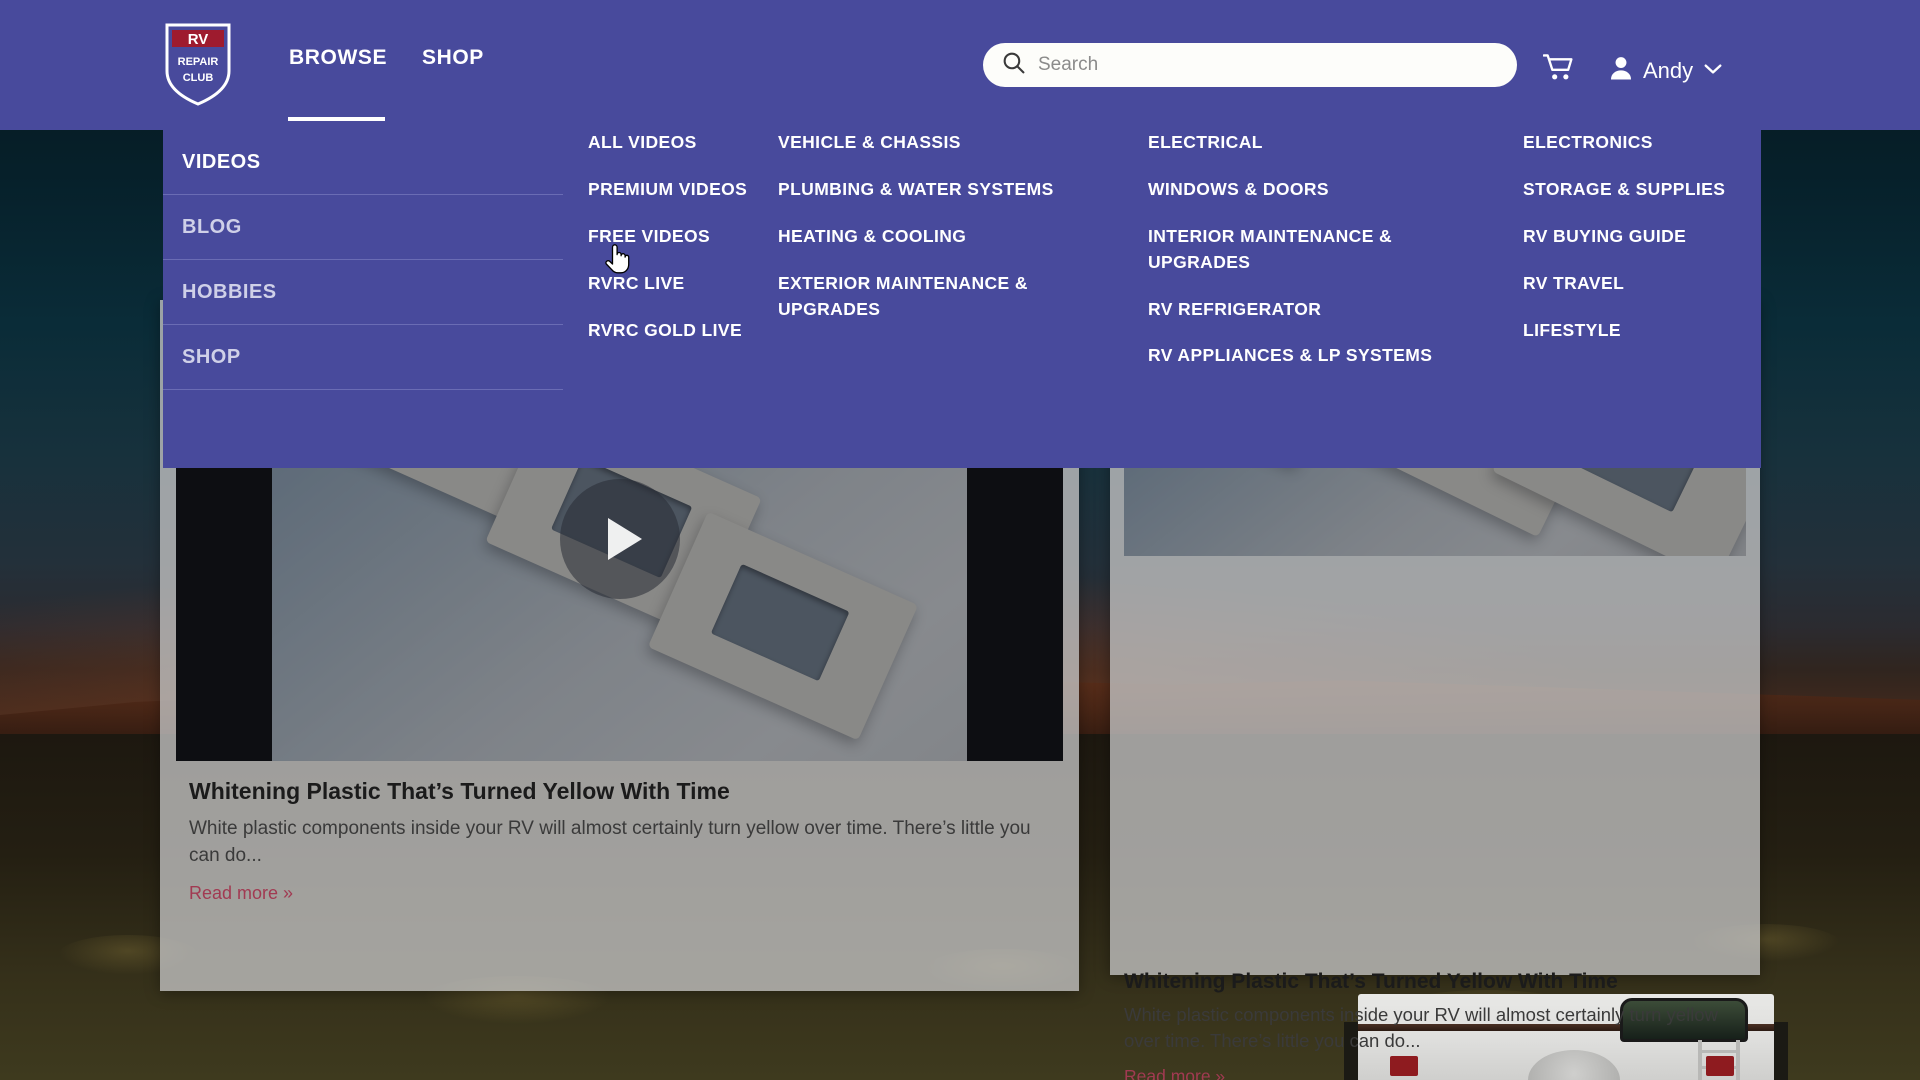  Describe the element at coordinates (1013, 65) in the screenshot. I see `search-icon` at that location.